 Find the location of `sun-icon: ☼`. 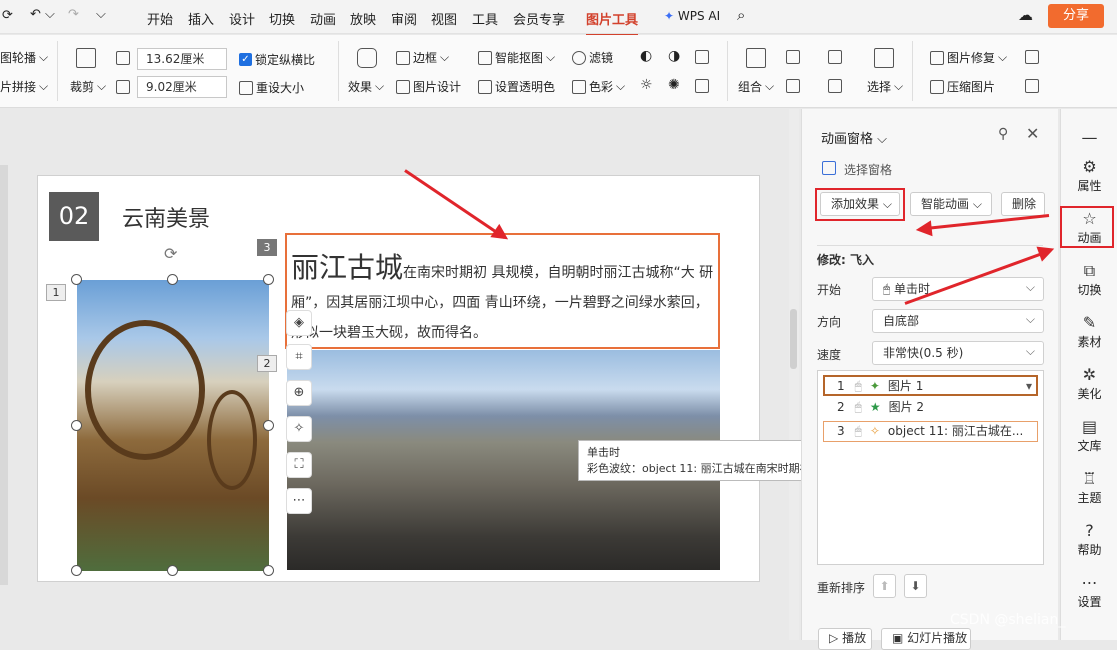

sun-icon: ☼ is located at coordinates (646, 85).